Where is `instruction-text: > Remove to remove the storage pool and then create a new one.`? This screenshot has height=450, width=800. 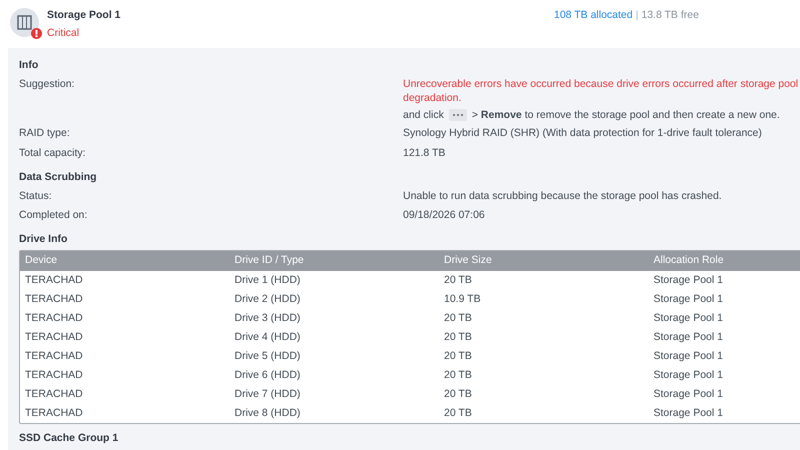
instruction-text: > Remove to remove the storage pool and then create a new one. is located at coordinates (626, 115).